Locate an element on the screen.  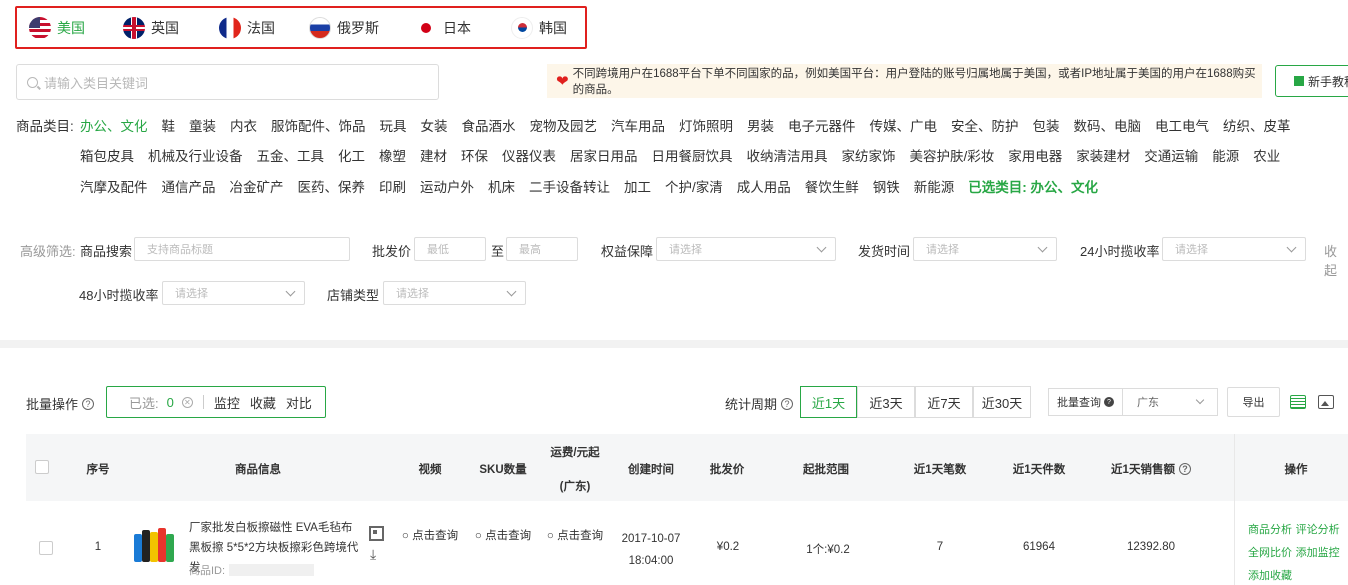
image-view-icon is located at coordinates (1326, 402).